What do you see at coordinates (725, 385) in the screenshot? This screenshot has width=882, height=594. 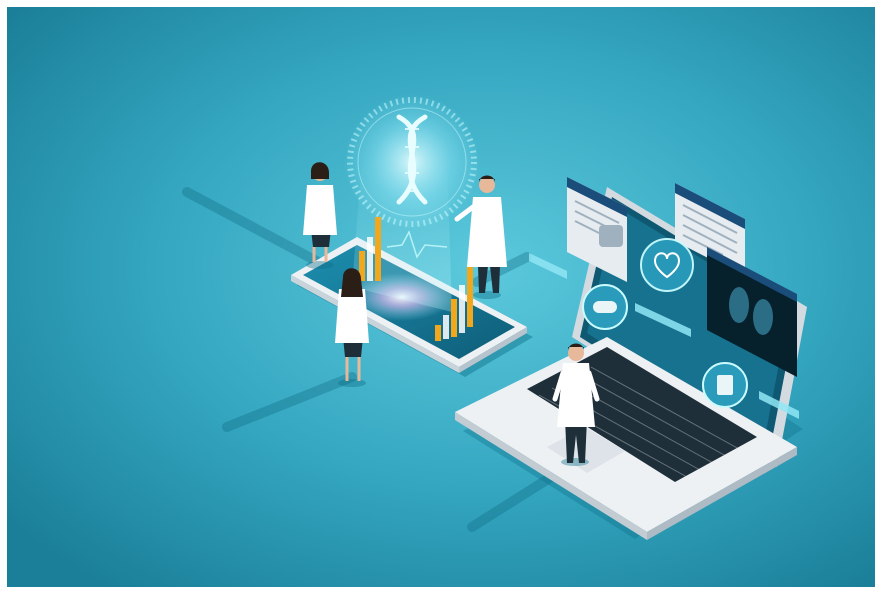 I see `medicine-bottle-icon` at bounding box center [725, 385].